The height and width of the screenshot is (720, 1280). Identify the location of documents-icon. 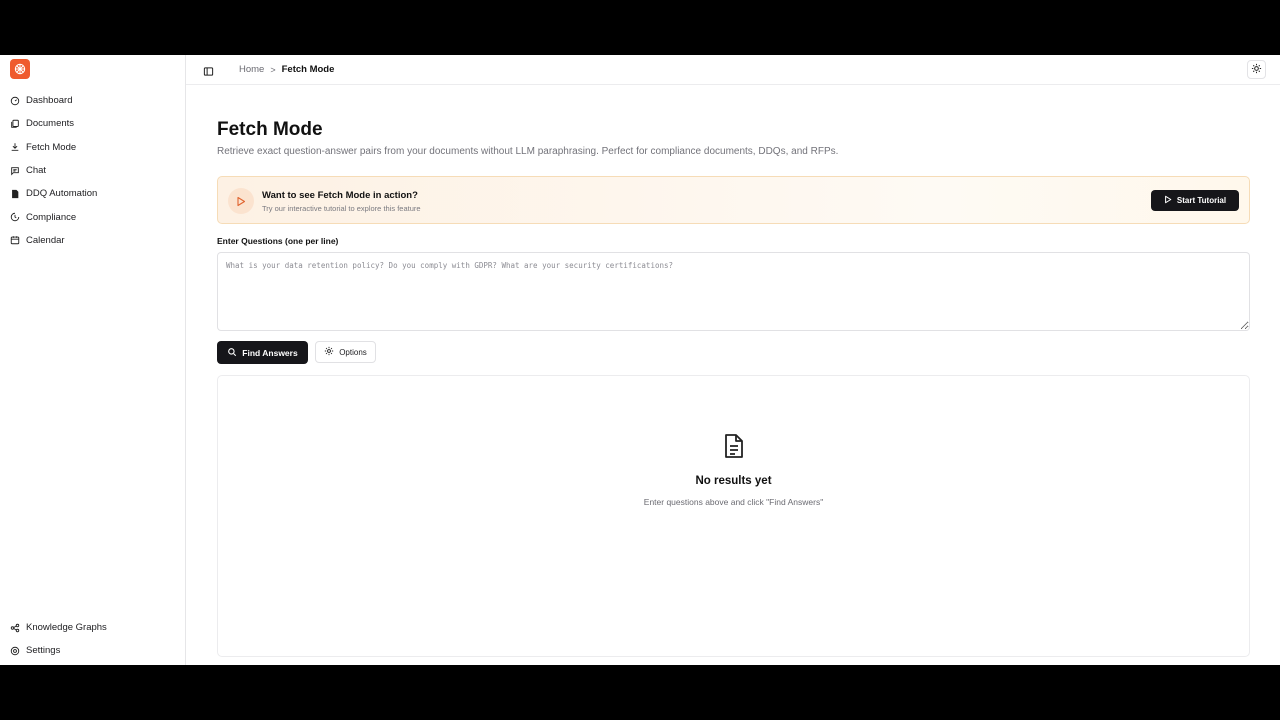
(15, 124).